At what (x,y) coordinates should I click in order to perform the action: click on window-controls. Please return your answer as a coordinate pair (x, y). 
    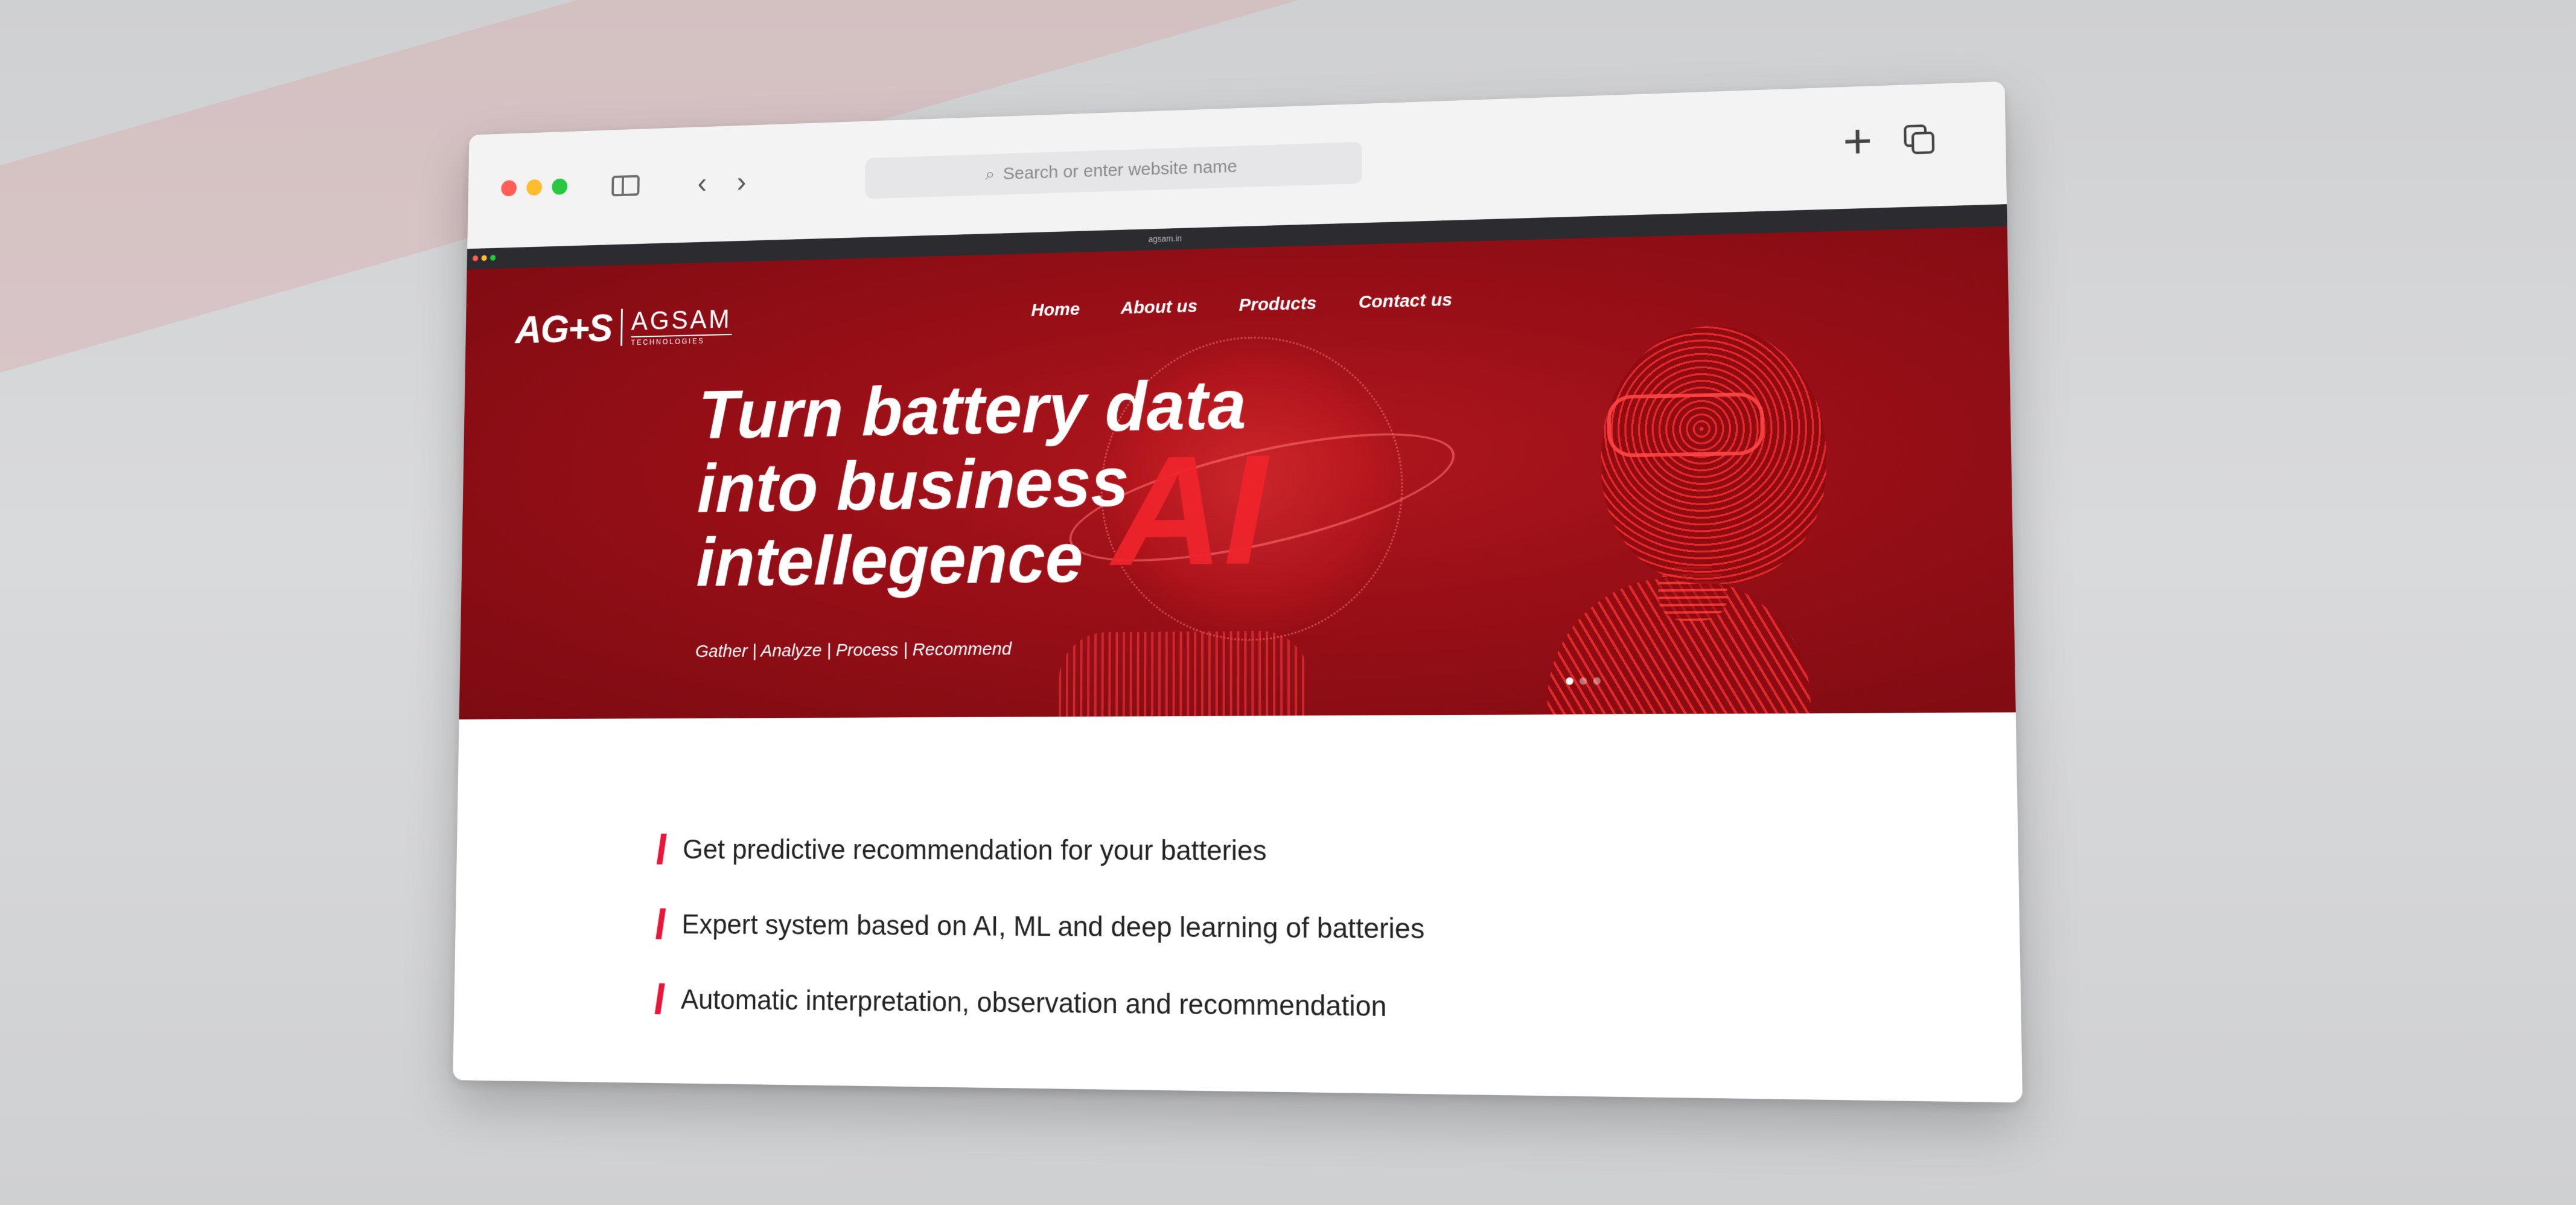
    Looking at the image, I should click on (534, 187).